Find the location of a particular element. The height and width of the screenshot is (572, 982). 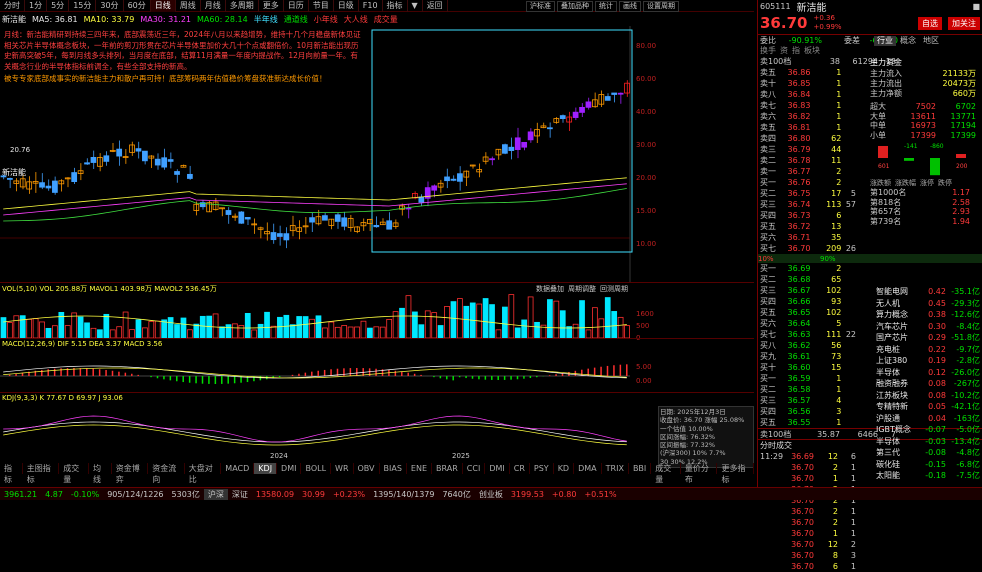

book-row: 买五 36.55 1 is located at coordinates (801, 422).